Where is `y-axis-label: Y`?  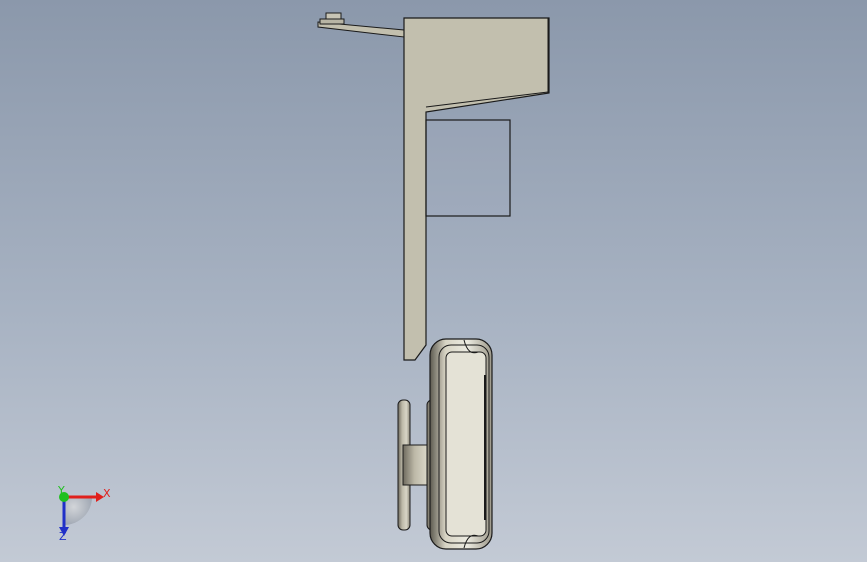 y-axis-label: Y is located at coordinates (61, 490).